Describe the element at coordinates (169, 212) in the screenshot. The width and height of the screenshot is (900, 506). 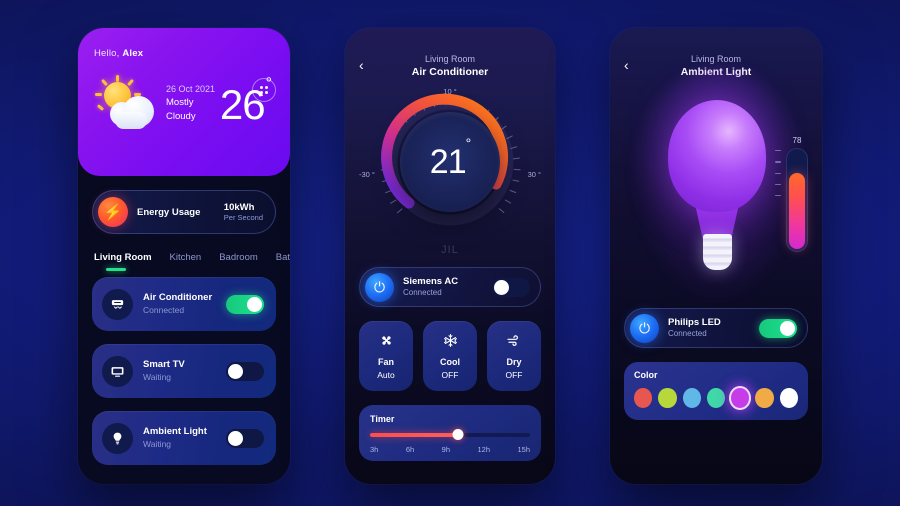
I see `energy-usage-label: Energy Usage` at that location.